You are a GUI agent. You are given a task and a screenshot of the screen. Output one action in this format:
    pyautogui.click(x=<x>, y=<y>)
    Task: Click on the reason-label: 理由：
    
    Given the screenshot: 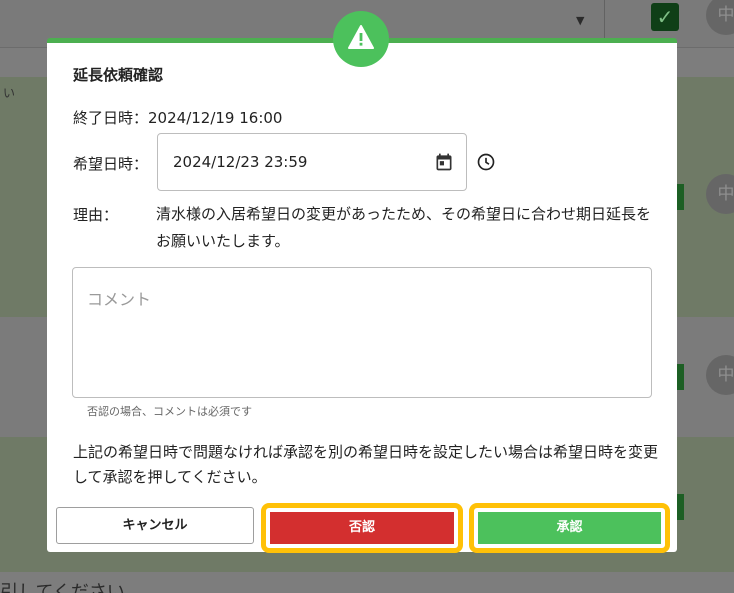 What is the action you would take?
    pyautogui.click(x=96, y=215)
    